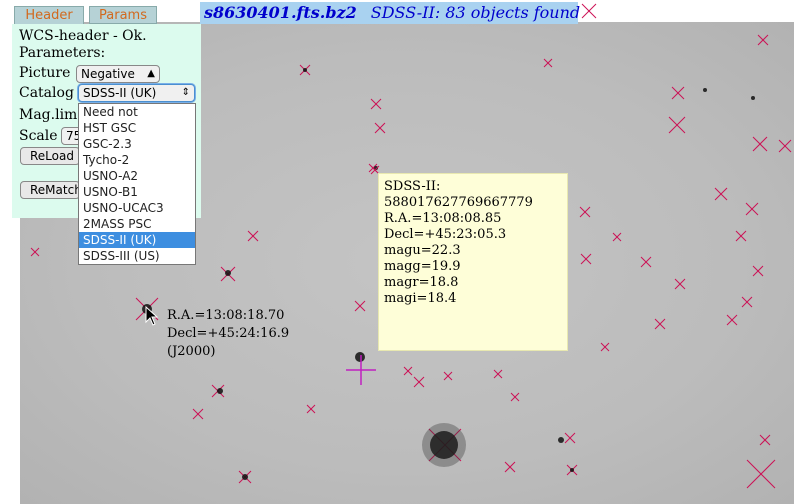 The width and height of the screenshot is (794, 504). Describe the element at coordinates (137, 160) in the screenshot. I see `catalog-option: Tycho-2` at that location.